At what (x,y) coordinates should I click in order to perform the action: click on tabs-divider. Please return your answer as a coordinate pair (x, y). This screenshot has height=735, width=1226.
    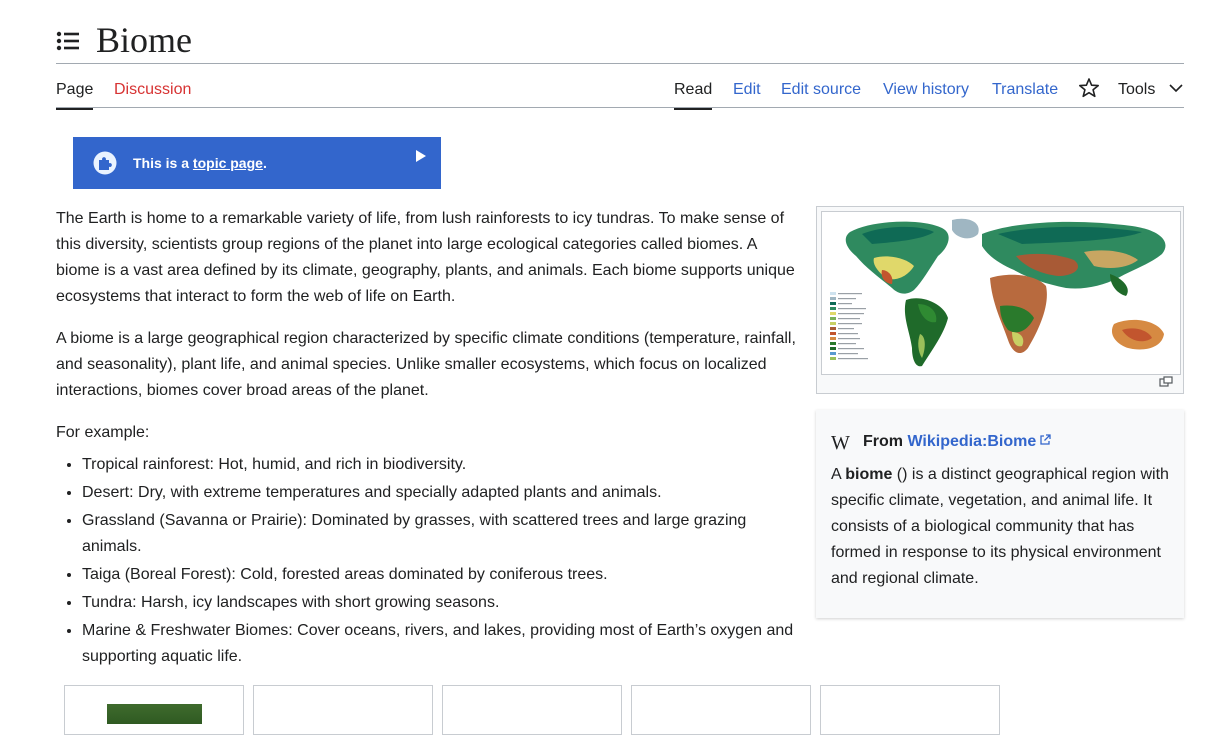
    Looking at the image, I should click on (620, 107).